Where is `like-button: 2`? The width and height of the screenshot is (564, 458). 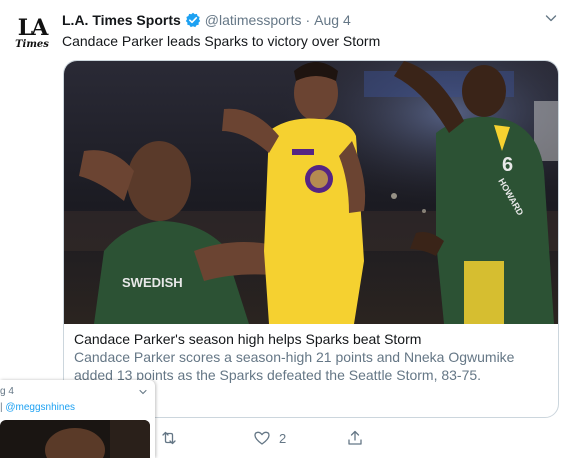
like-button: 2 is located at coordinates (269, 438).